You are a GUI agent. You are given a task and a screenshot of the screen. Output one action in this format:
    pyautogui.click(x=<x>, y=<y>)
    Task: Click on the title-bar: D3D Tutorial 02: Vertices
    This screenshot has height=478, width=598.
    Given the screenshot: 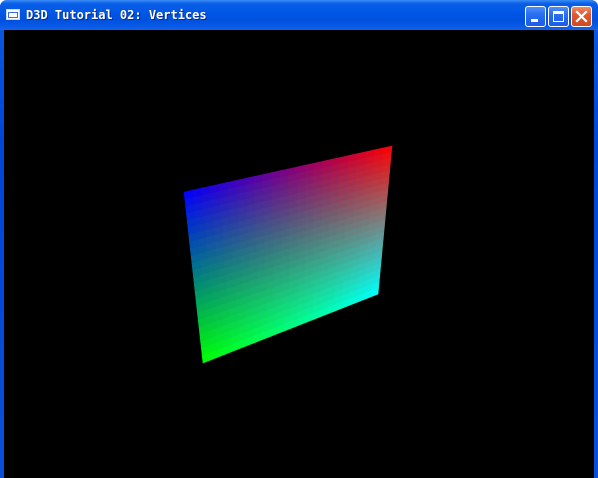 What is the action you would take?
    pyautogui.click(x=299, y=15)
    